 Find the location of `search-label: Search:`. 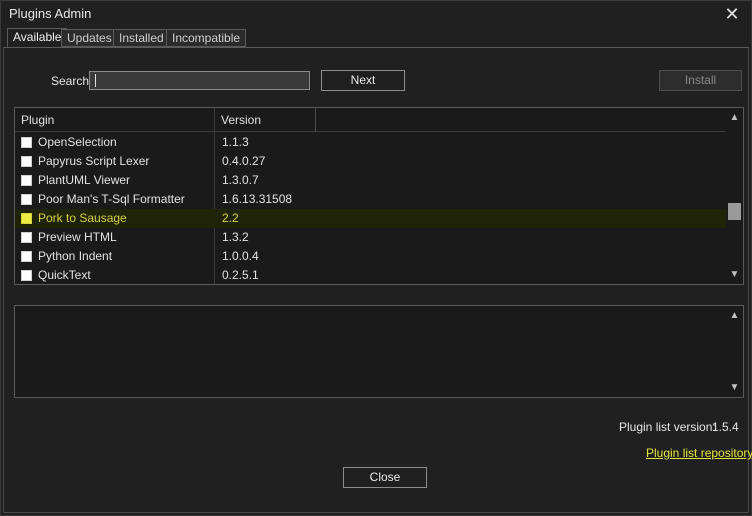

search-label: Search: is located at coordinates (72, 81).